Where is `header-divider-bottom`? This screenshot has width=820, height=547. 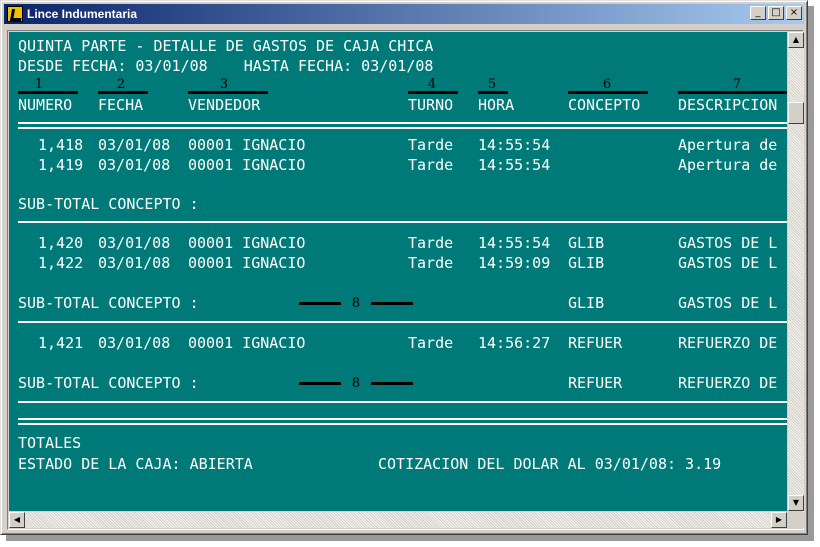
header-divider-bottom is located at coordinates (402, 128).